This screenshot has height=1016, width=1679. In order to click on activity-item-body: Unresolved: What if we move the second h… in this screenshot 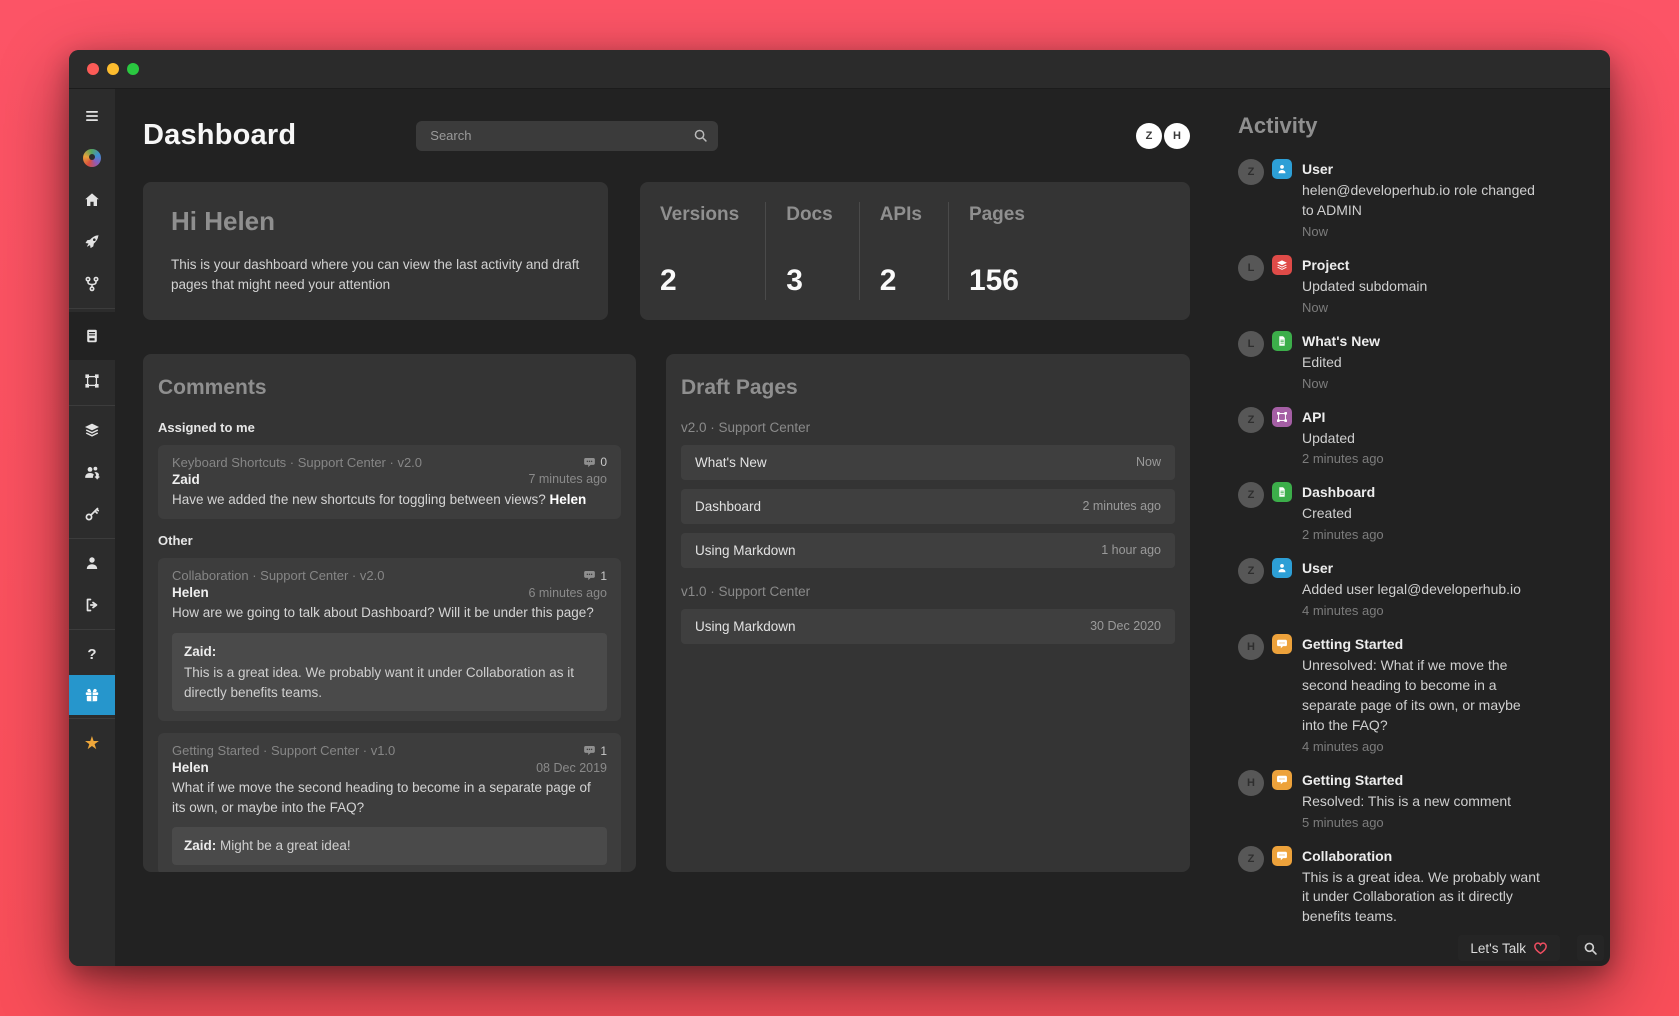, I will do `click(1411, 695)`.